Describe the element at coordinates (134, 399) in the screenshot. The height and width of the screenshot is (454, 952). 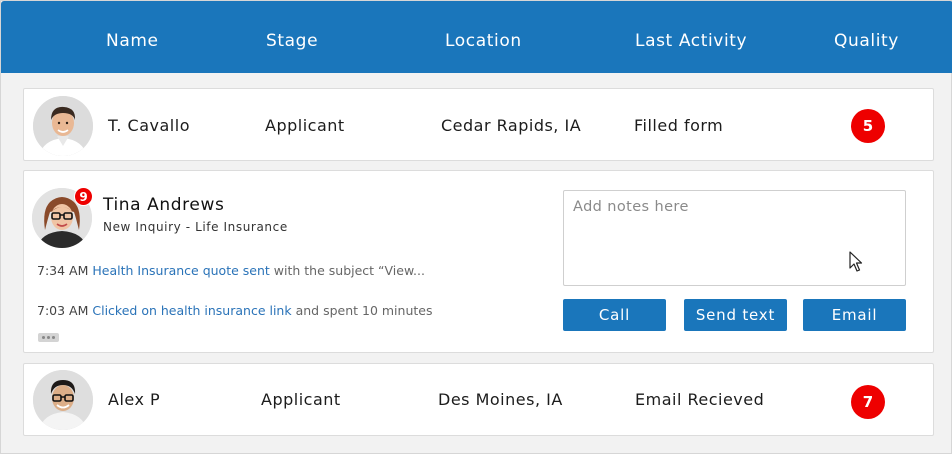
I see `lead-name: Alex P` at that location.